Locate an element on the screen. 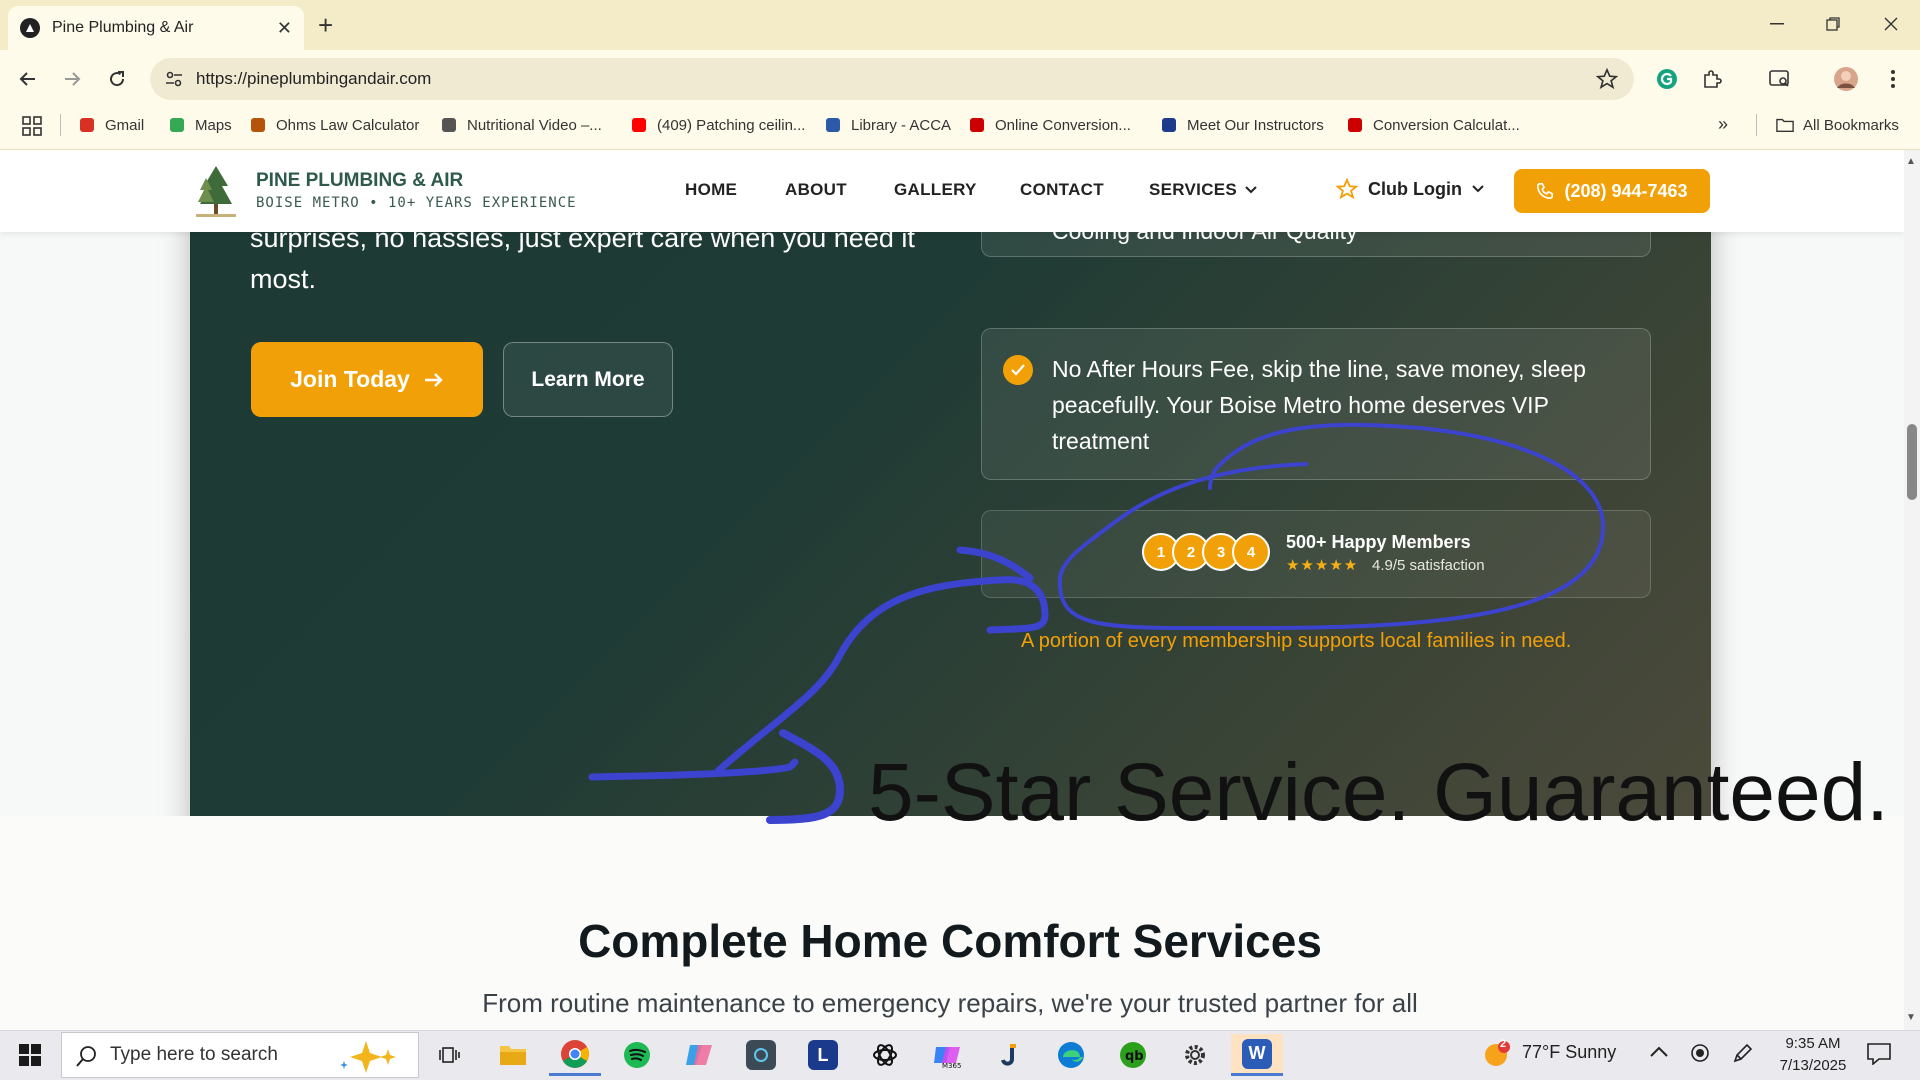 This screenshot has width=1920, height=1080. weather-icon: 2 is located at coordinates (1497, 1053).